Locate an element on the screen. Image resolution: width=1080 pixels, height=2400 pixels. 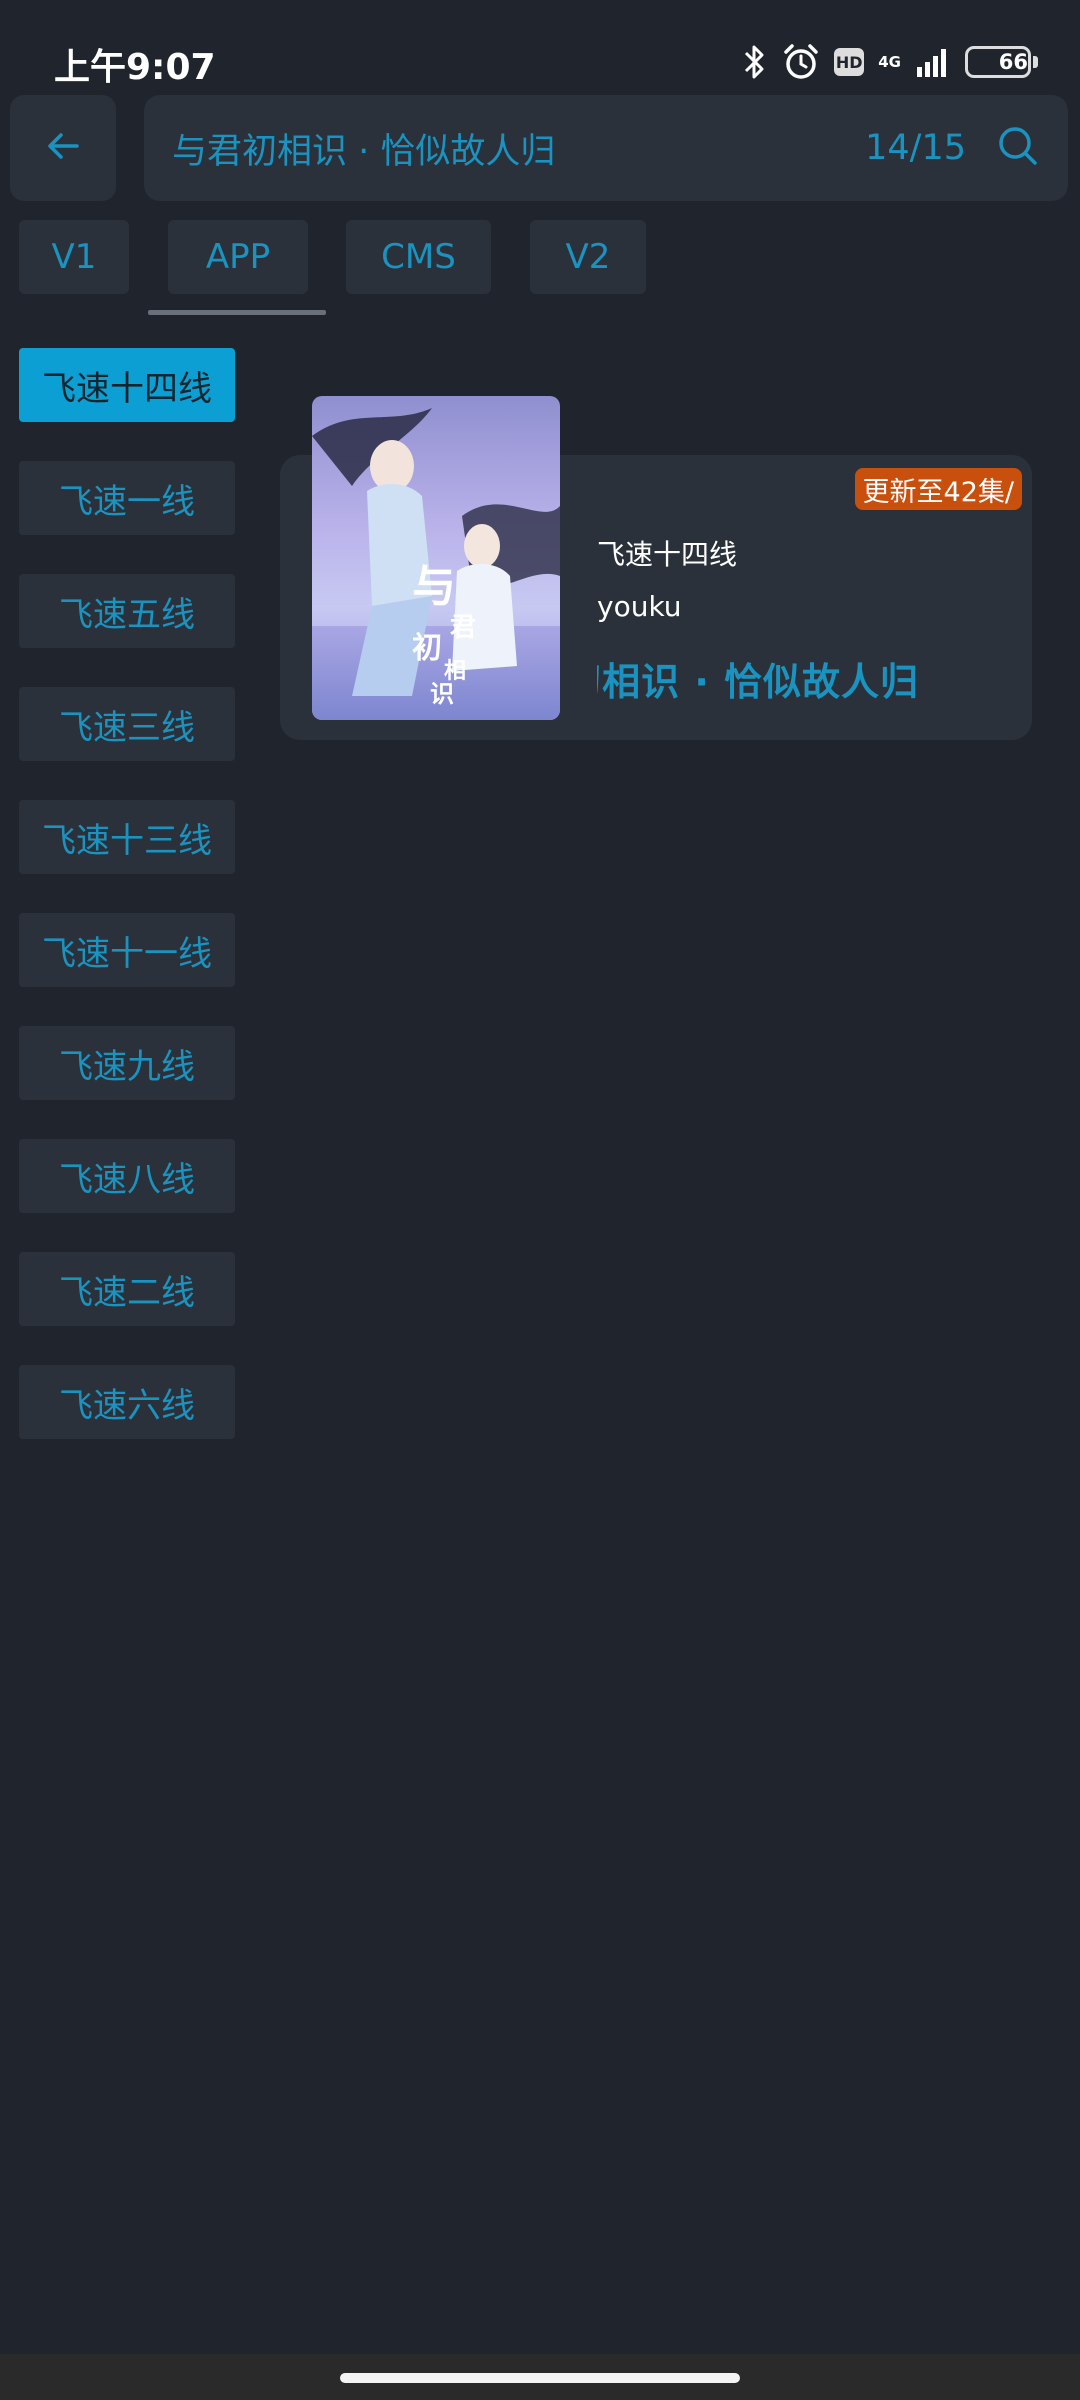
line-item: 飞速九线 is located at coordinates (127, 1063).